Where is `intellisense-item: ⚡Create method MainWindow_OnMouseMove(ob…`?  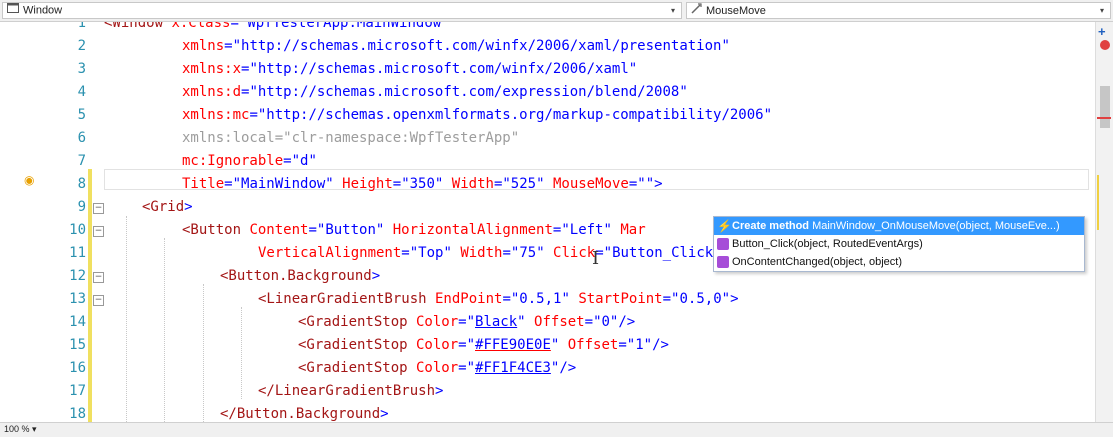 intellisense-item: ⚡Create method MainWindow_OnMouseMove(ob… is located at coordinates (899, 226).